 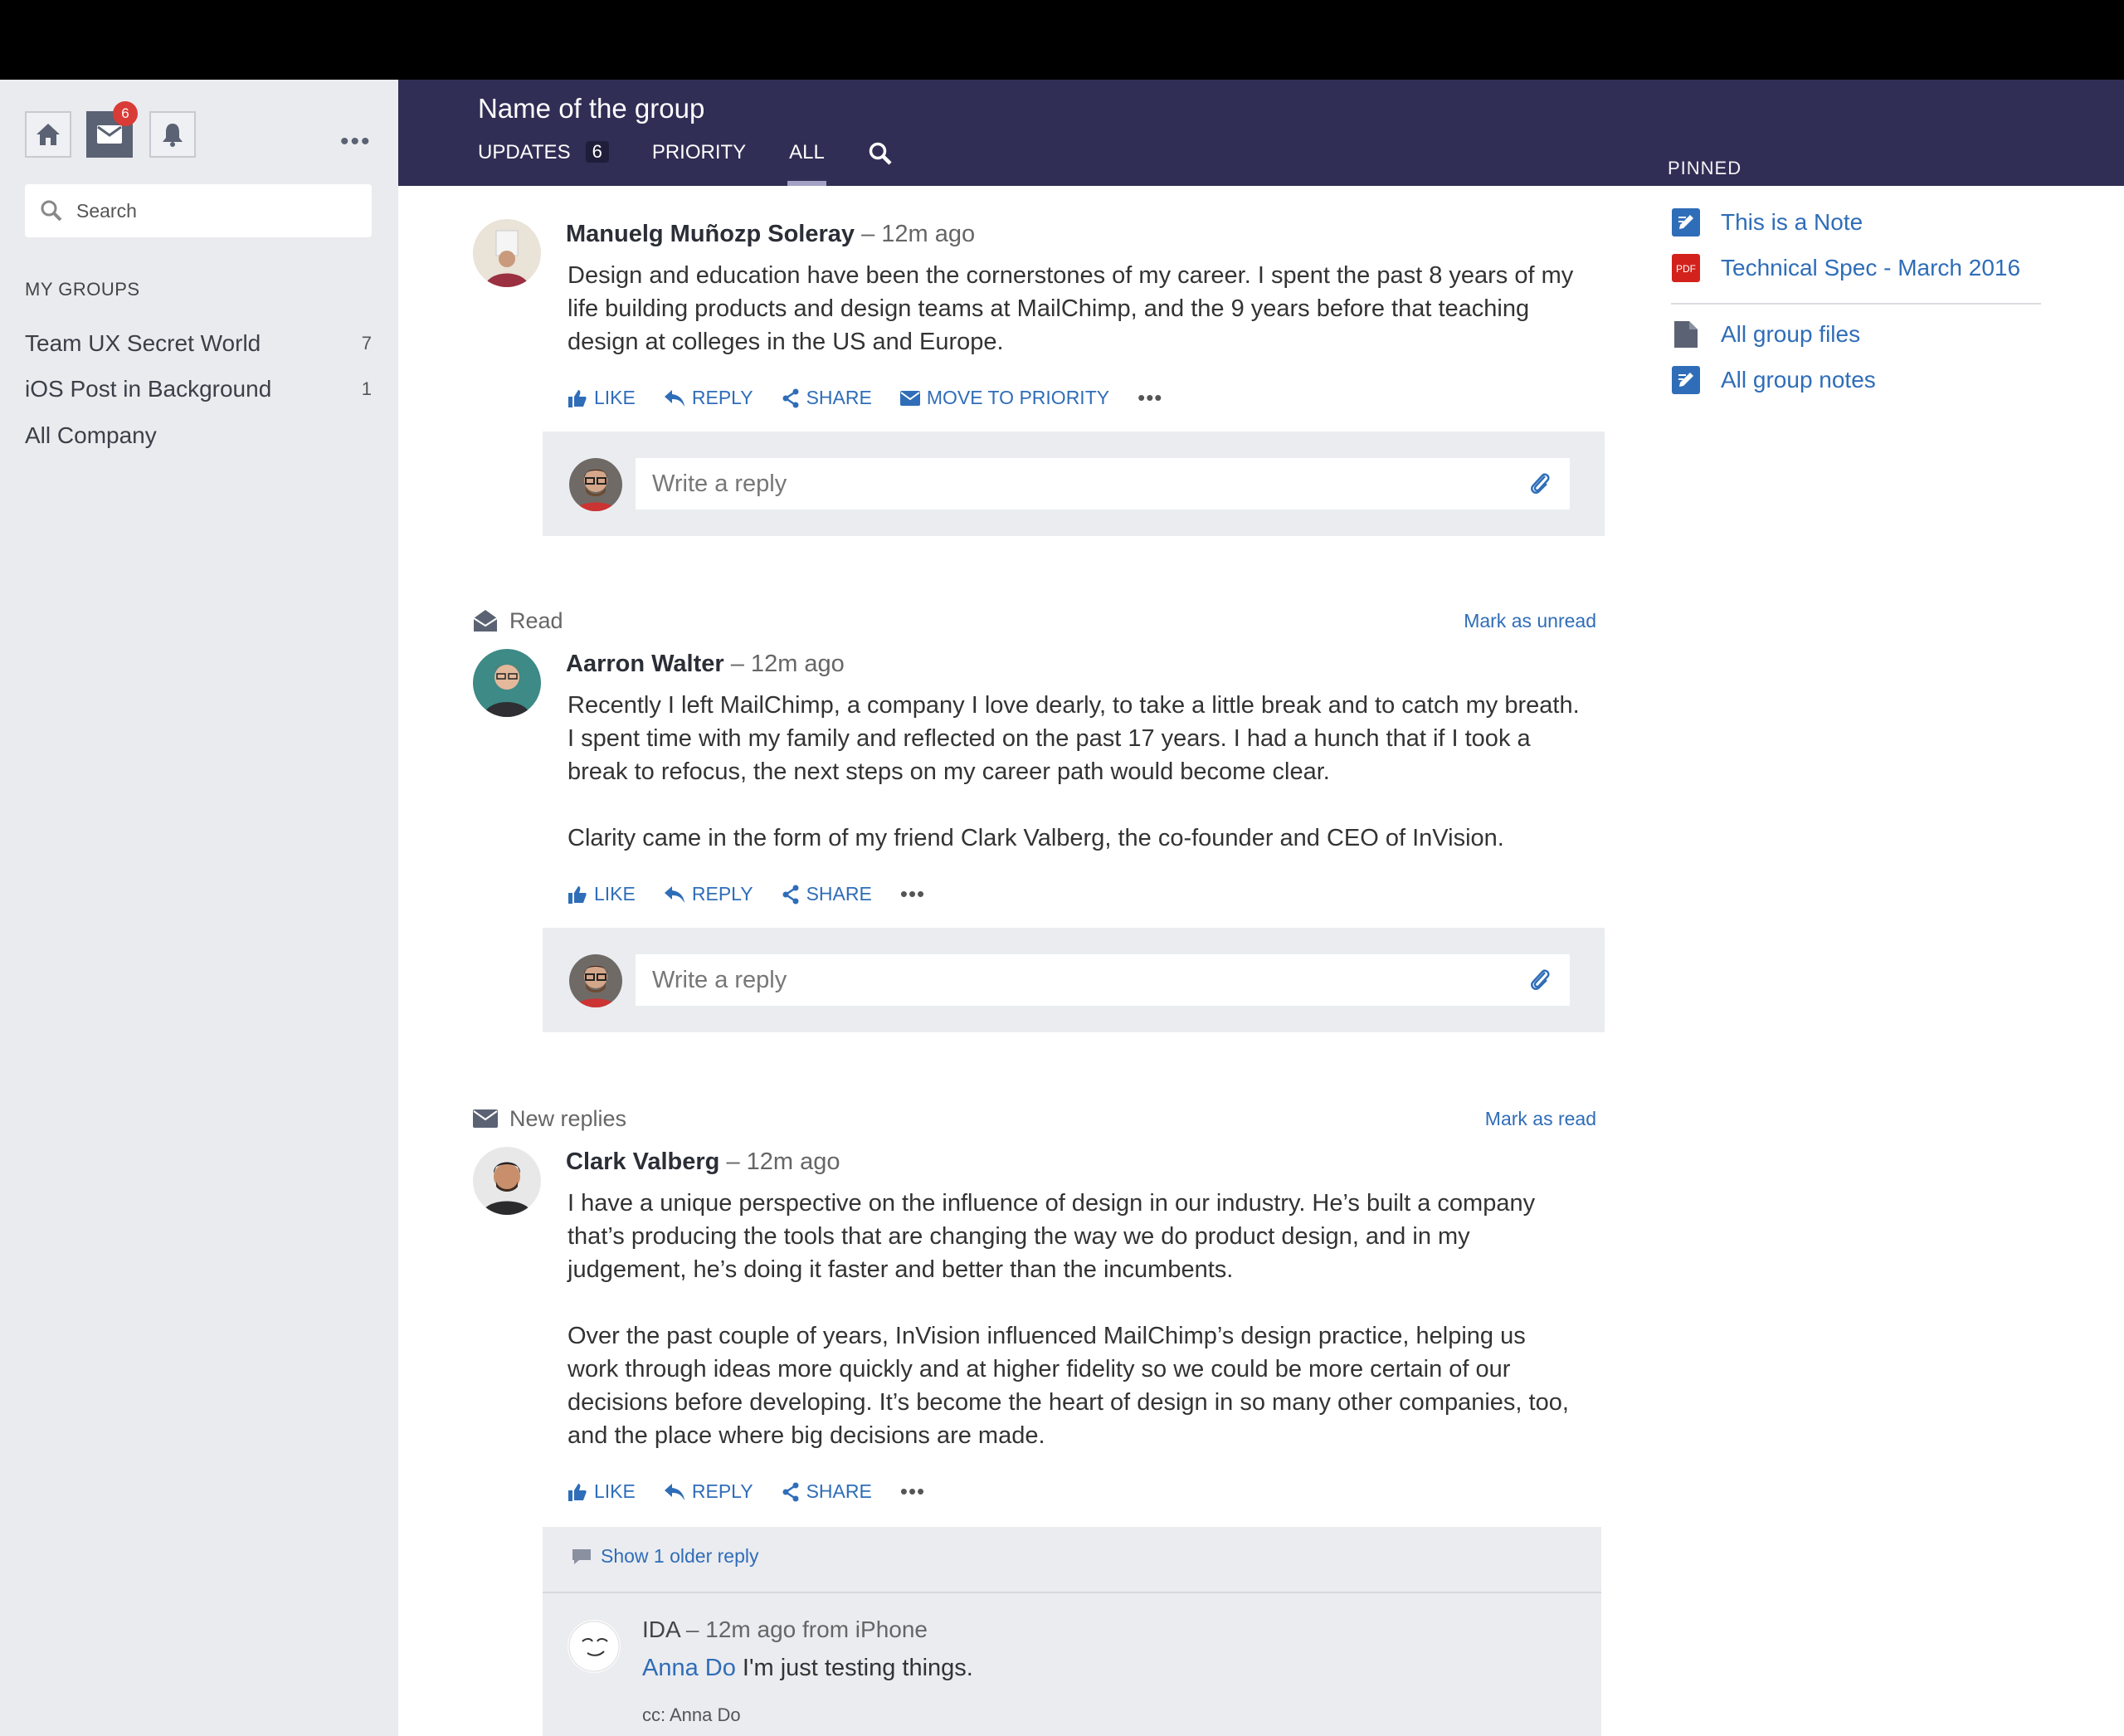 I want to click on home-icon, so click(x=48, y=134).